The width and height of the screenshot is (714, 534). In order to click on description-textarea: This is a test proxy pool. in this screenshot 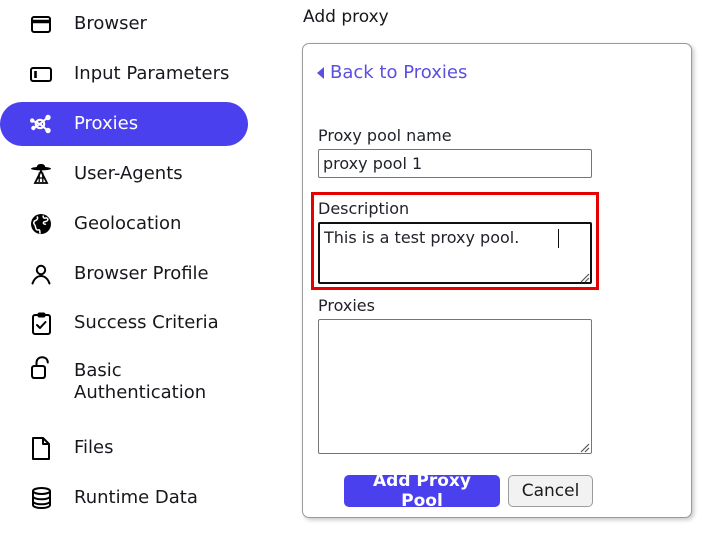, I will do `click(455, 253)`.